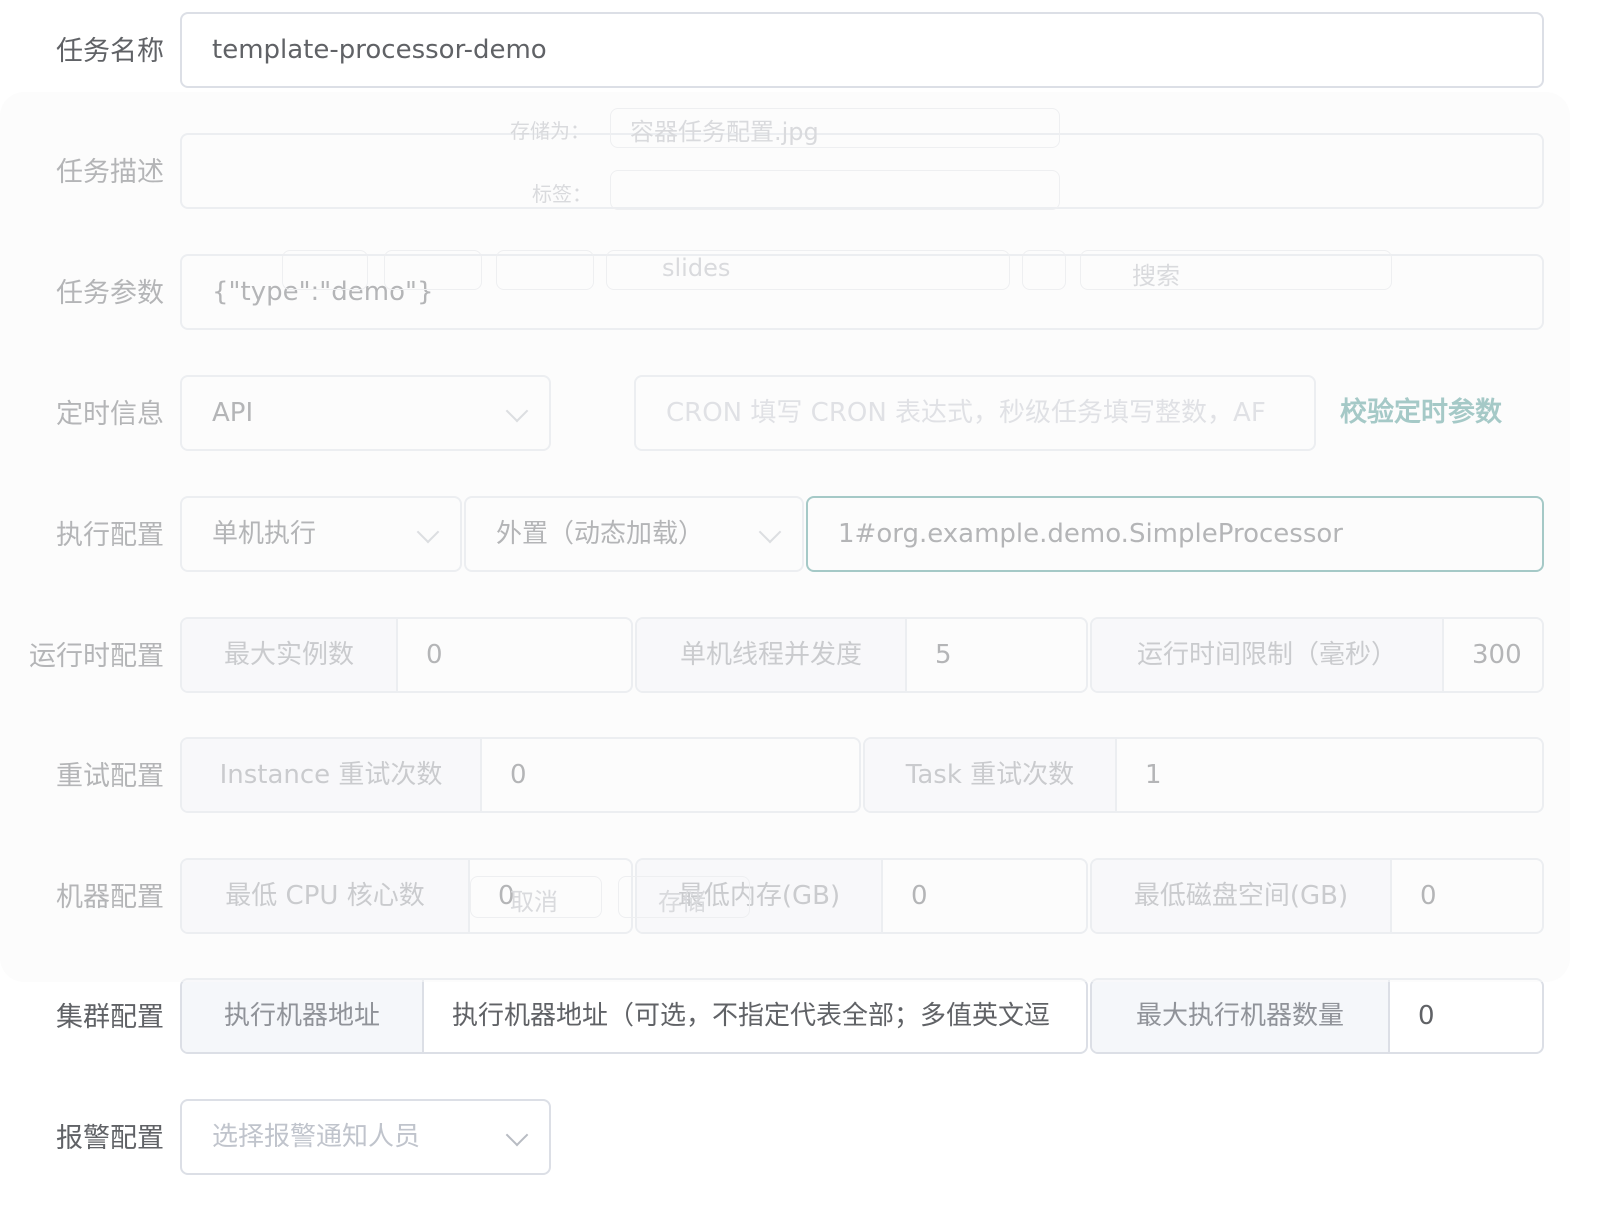  Describe the element at coordinates (550, 896) in the screenshot. I see `min-cpu-input: 0` at that location.